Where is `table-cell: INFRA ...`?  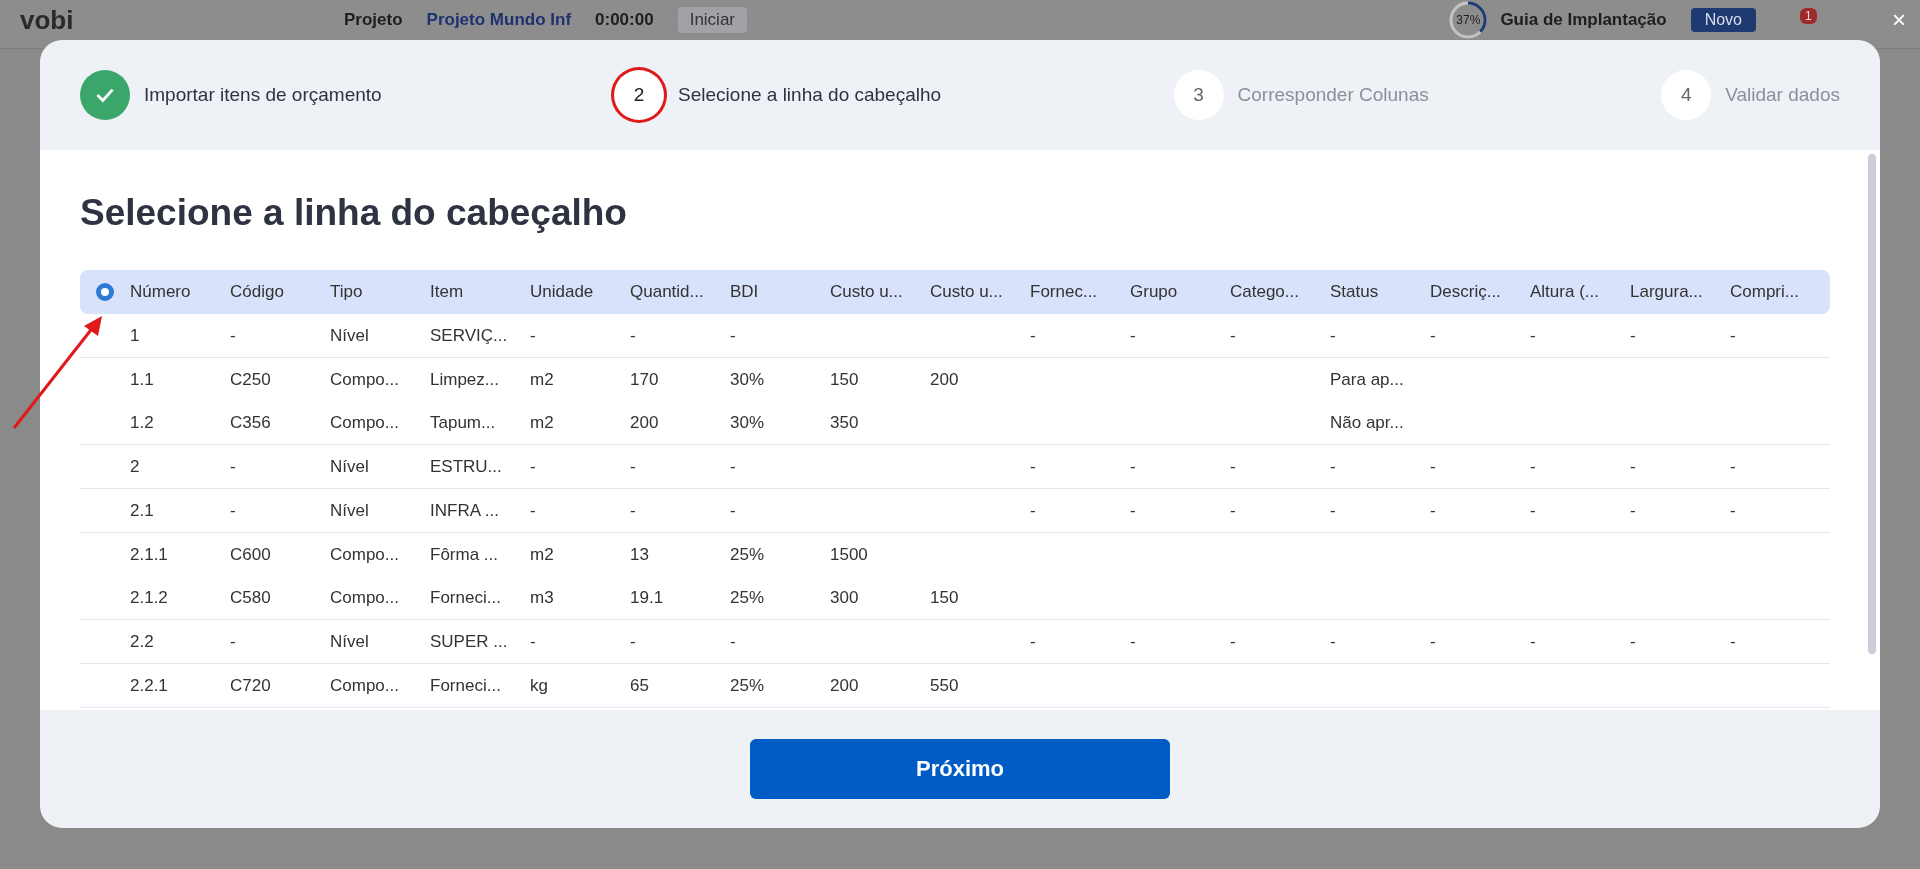 table-cell: INFRA ... is located at coordinates (464, 510).